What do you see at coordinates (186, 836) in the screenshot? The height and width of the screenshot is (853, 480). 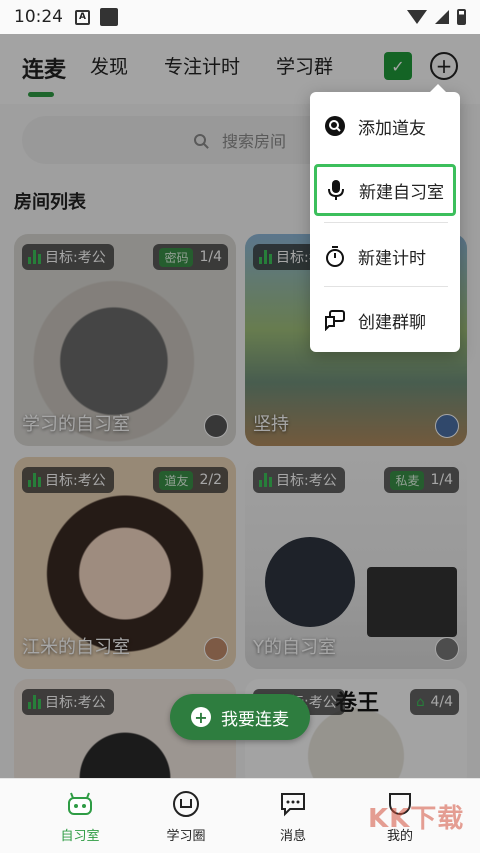 I see `bottom-nav-label: 学习圈` at bounding box center [186, 836].